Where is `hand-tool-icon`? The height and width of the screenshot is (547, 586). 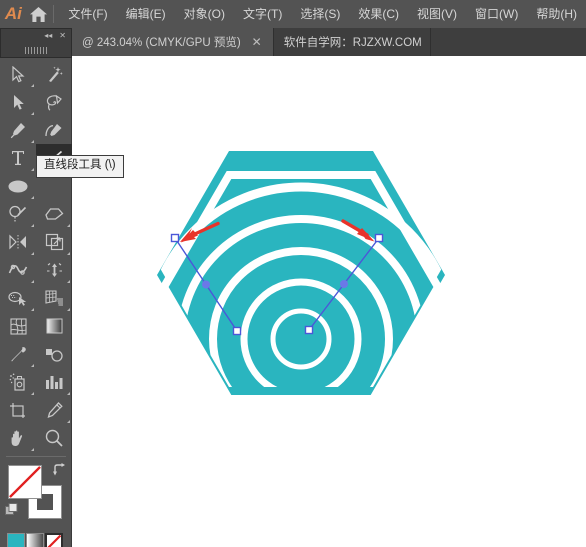
hand-tool-icon is located at coordinates (18, 438).